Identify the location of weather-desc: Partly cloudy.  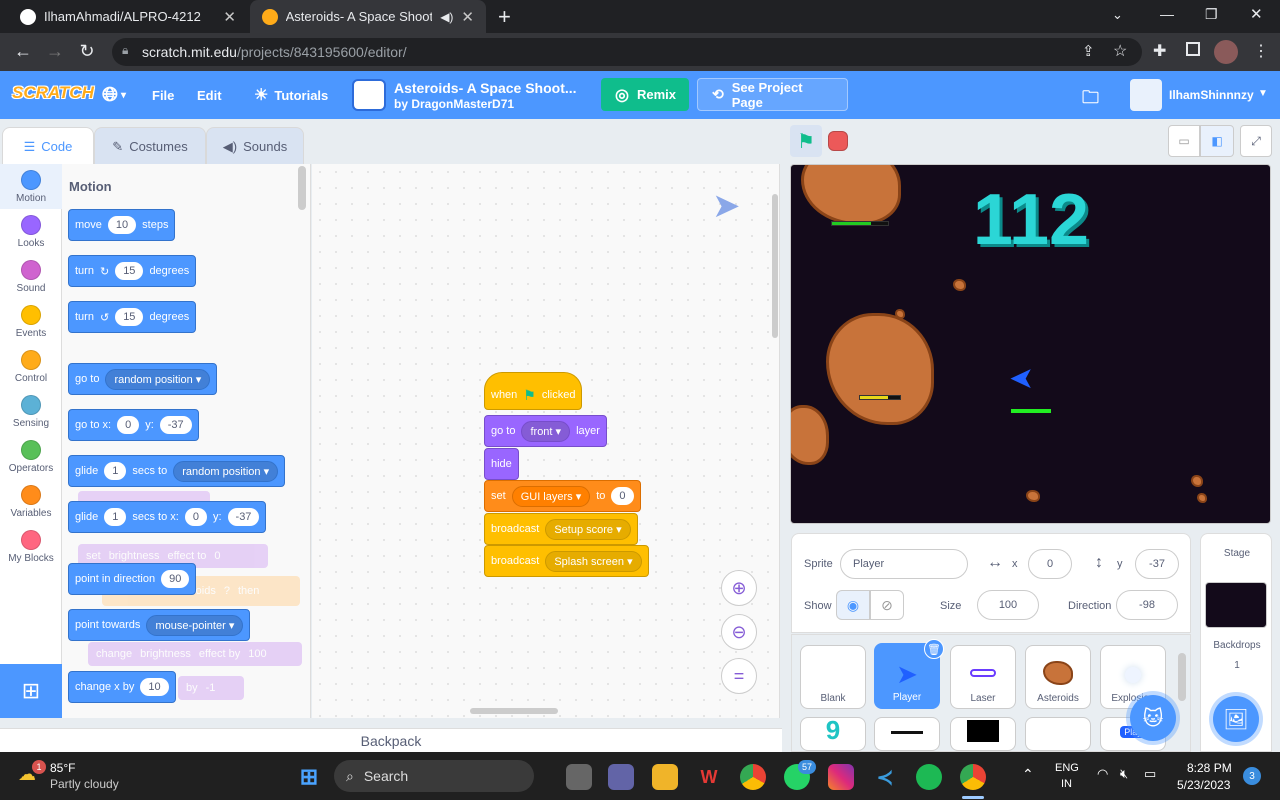
(84, 784).